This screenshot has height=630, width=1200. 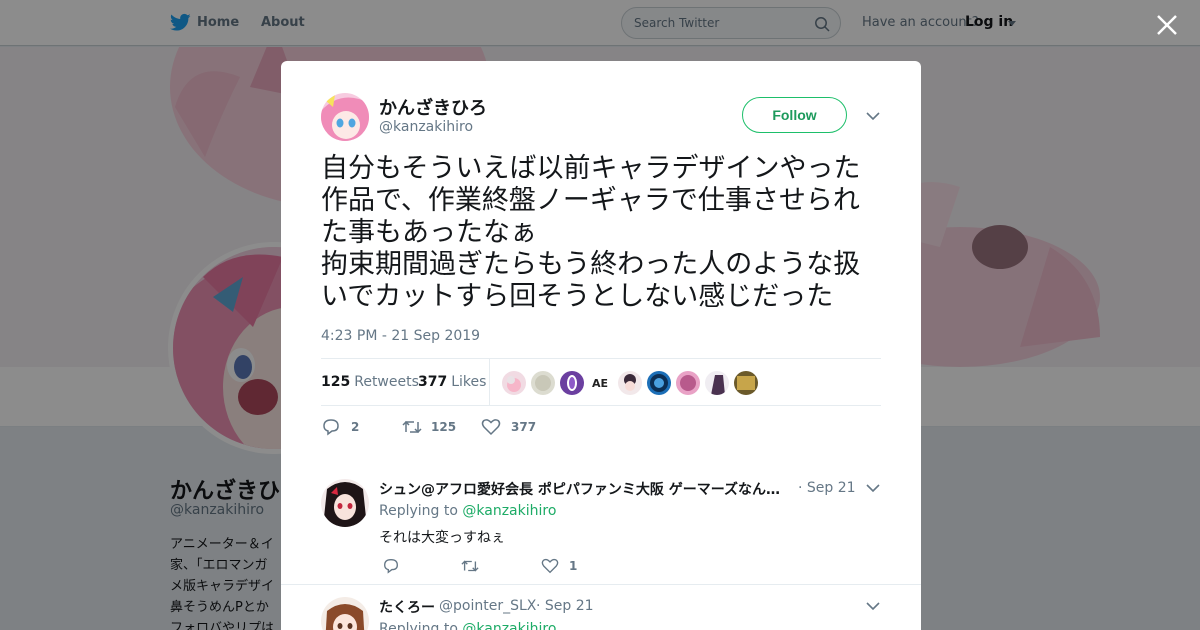 I want to click on reply-divider, so click(x=601, y=584).